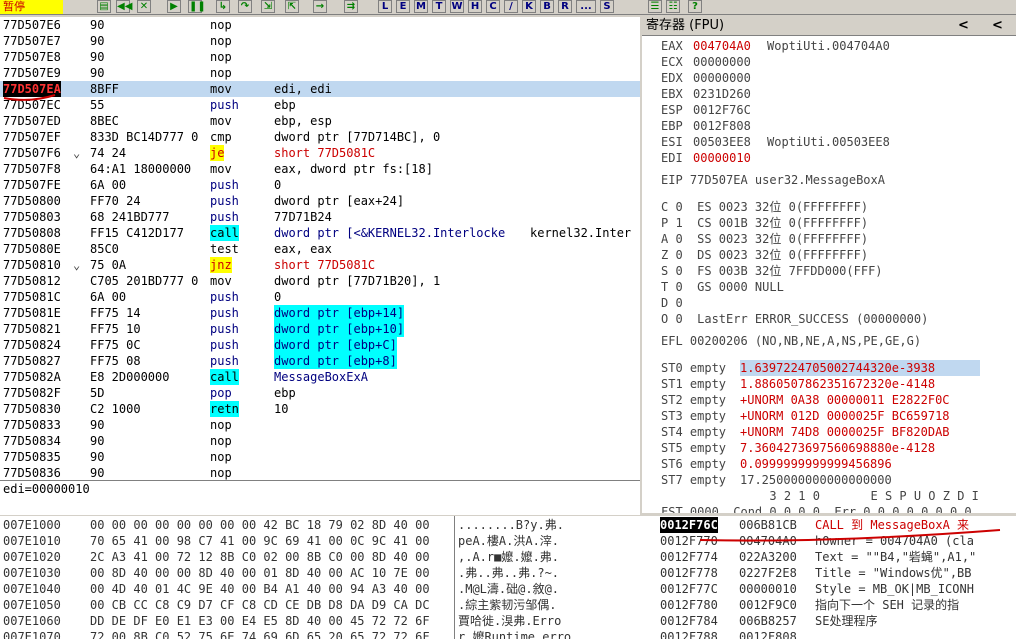 The width and height of the screenshot is (1016, 639). What do you see at coordinates (693, 368) in the screenshot?
I see `fpu-name: ST0 empty` at bounding box center [693, 368].